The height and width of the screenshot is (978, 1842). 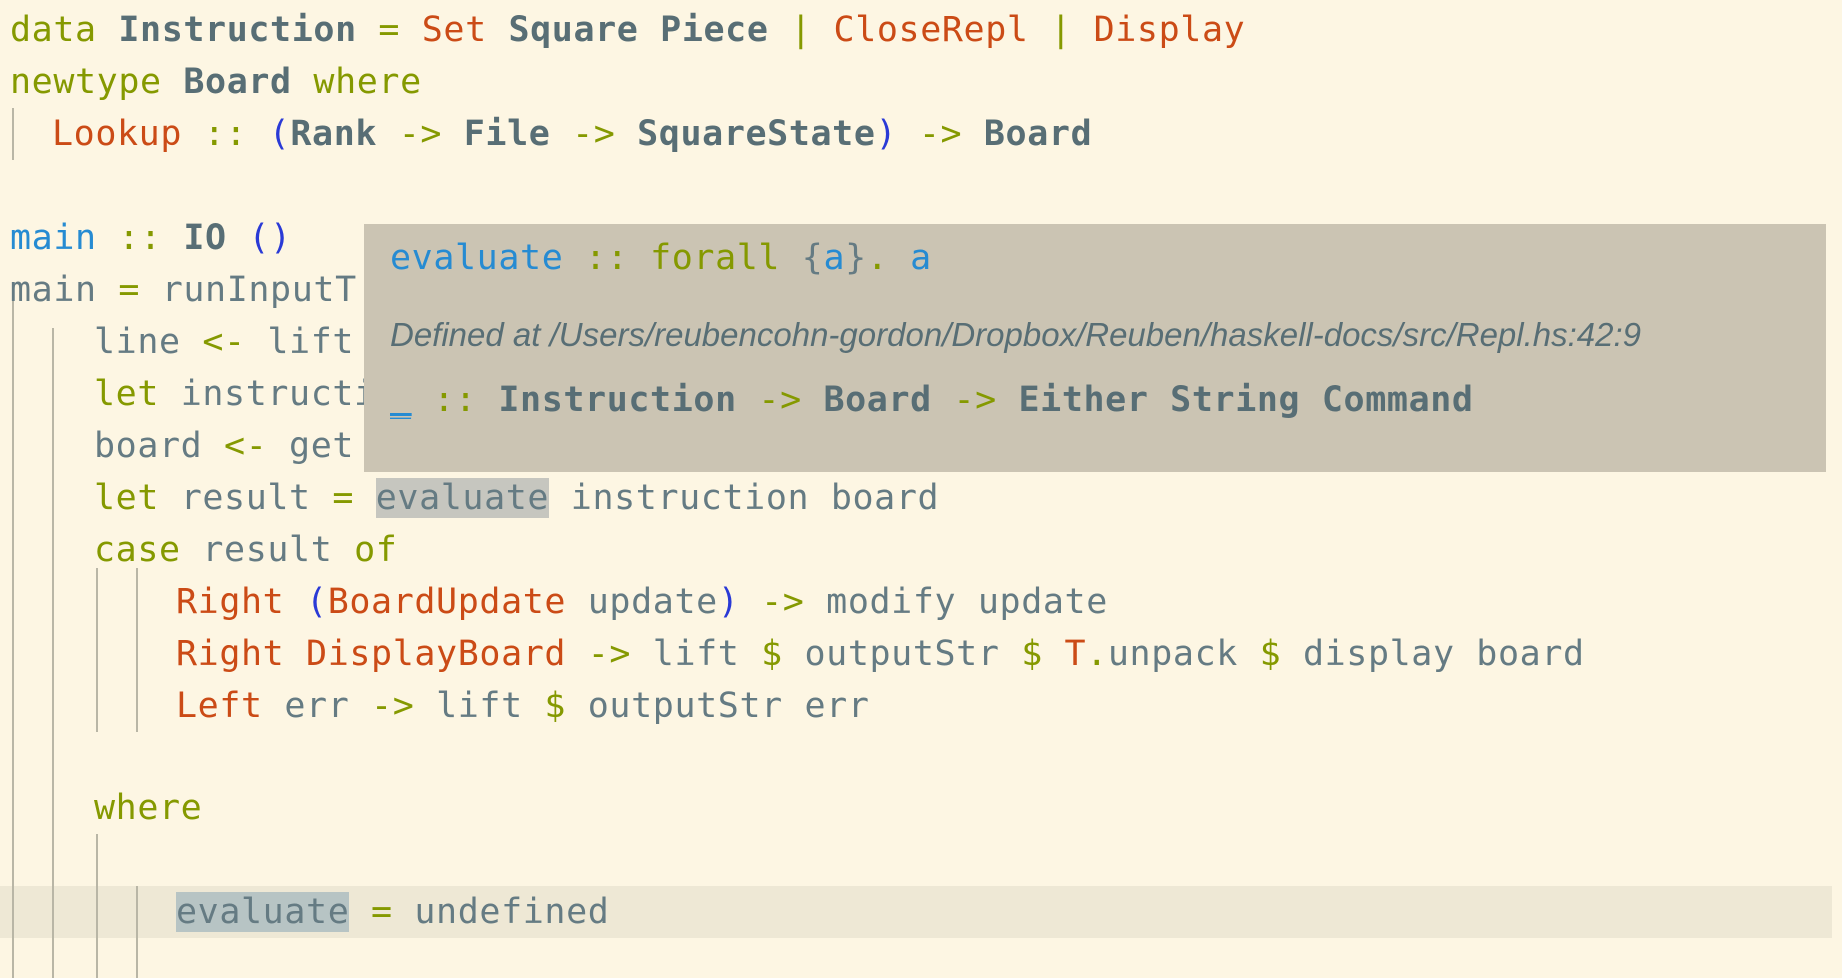 What do you see at coordinates (477, 258) in the screenshot?
I see `tooltip-function-name: evaluate` at bounding box center [477, 258].